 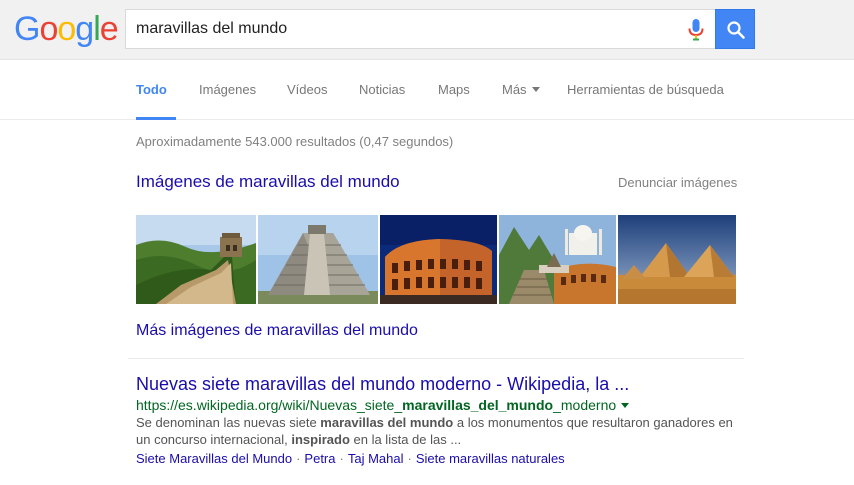 What do you see at coordinates (557, 259) in the screenshot?
I see `image-thumbnail-collage` at bounding box center [557, 259].